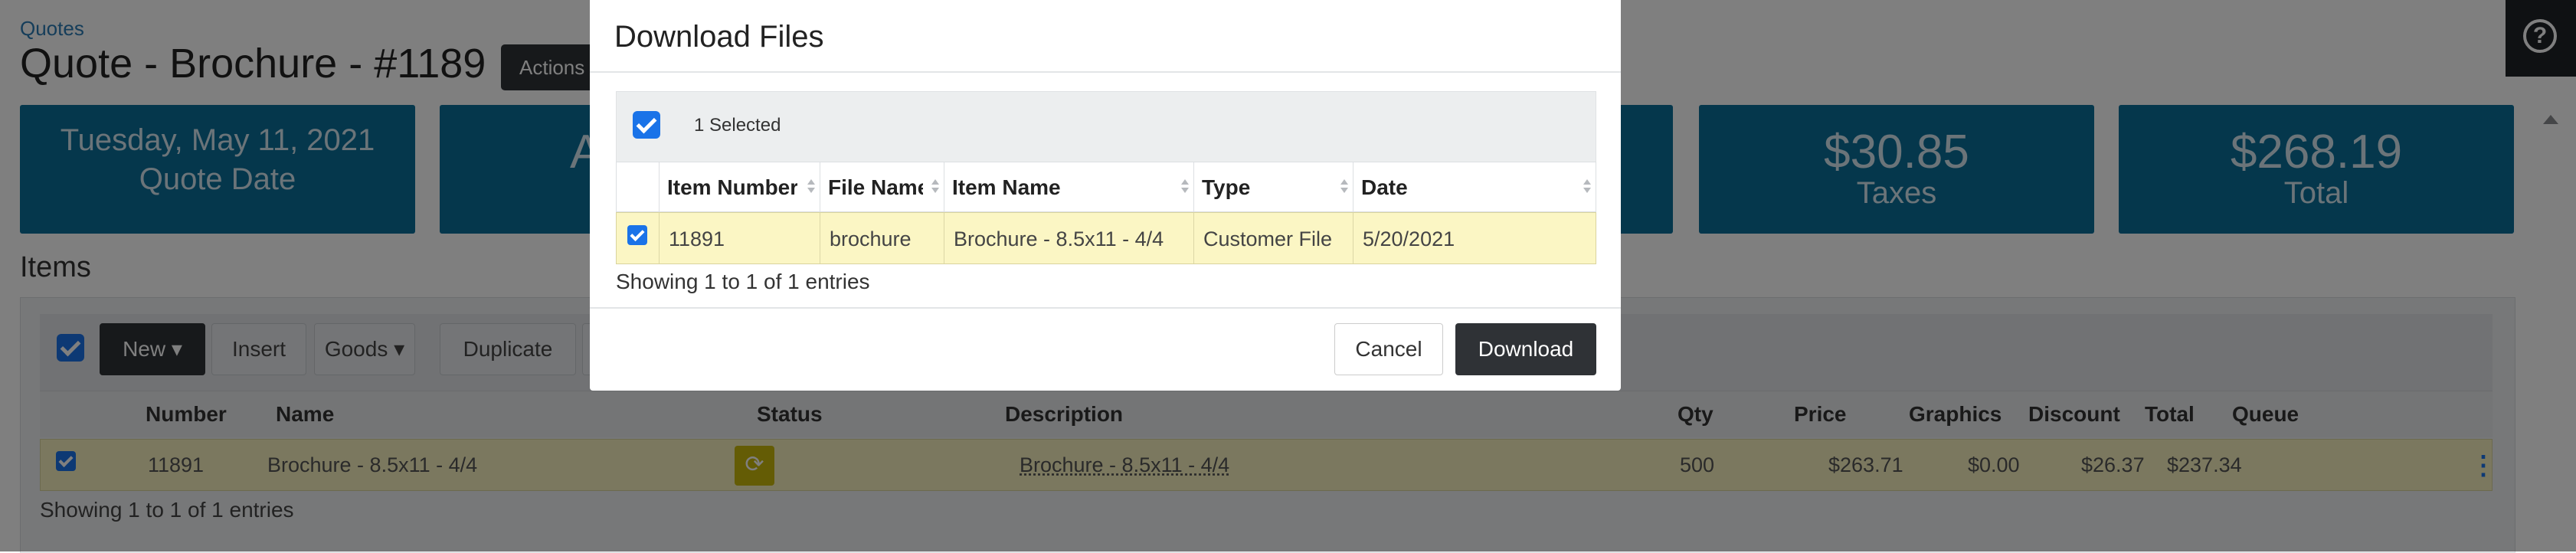  Describe the element at coordinates (637, 235) in the screenshot. I see `file-row-checkbox` at that location.